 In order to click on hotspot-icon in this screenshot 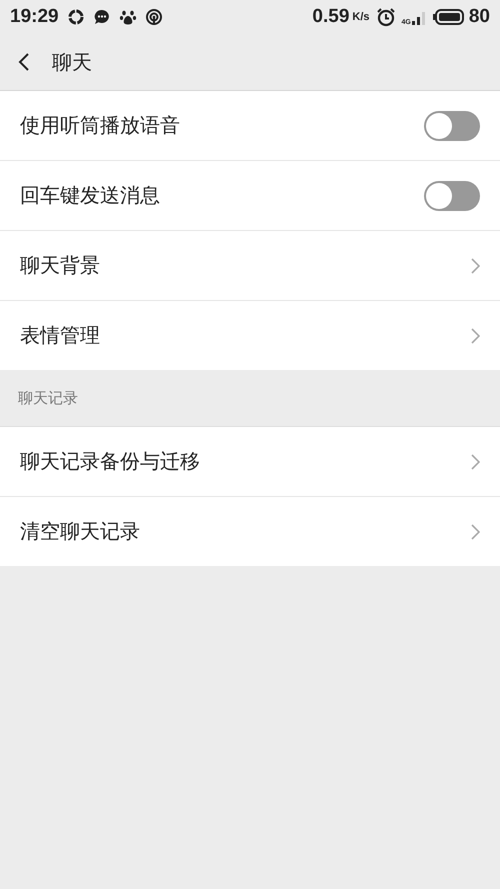, I will do `click(153, 17)`.